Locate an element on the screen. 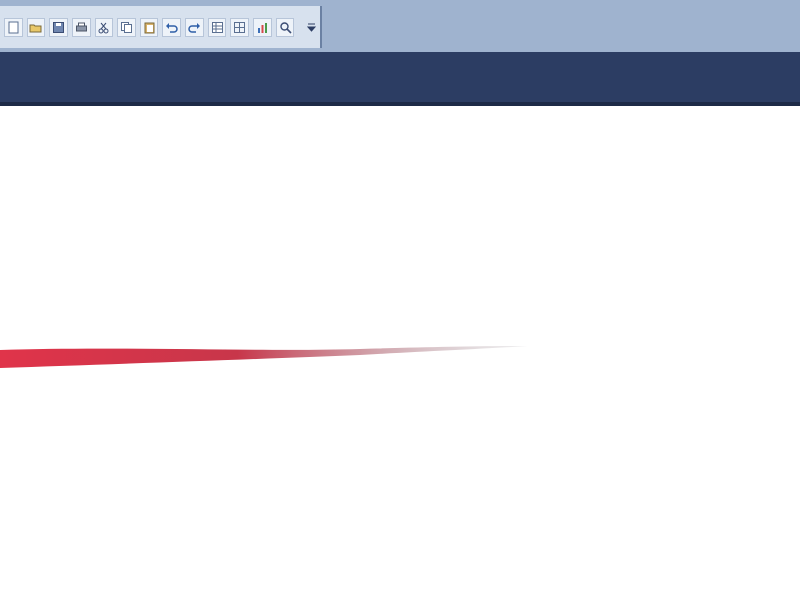  new-button is located at coordinates (13, 27).